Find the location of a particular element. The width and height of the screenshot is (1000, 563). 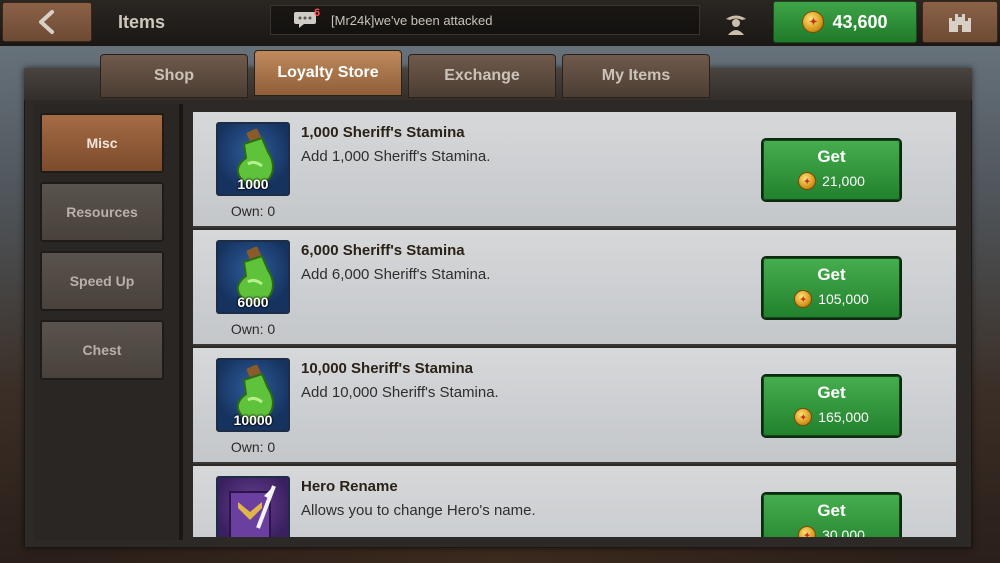

item-name: 10,000 Sheriff's Stamina is located at coordinates (387, 368).